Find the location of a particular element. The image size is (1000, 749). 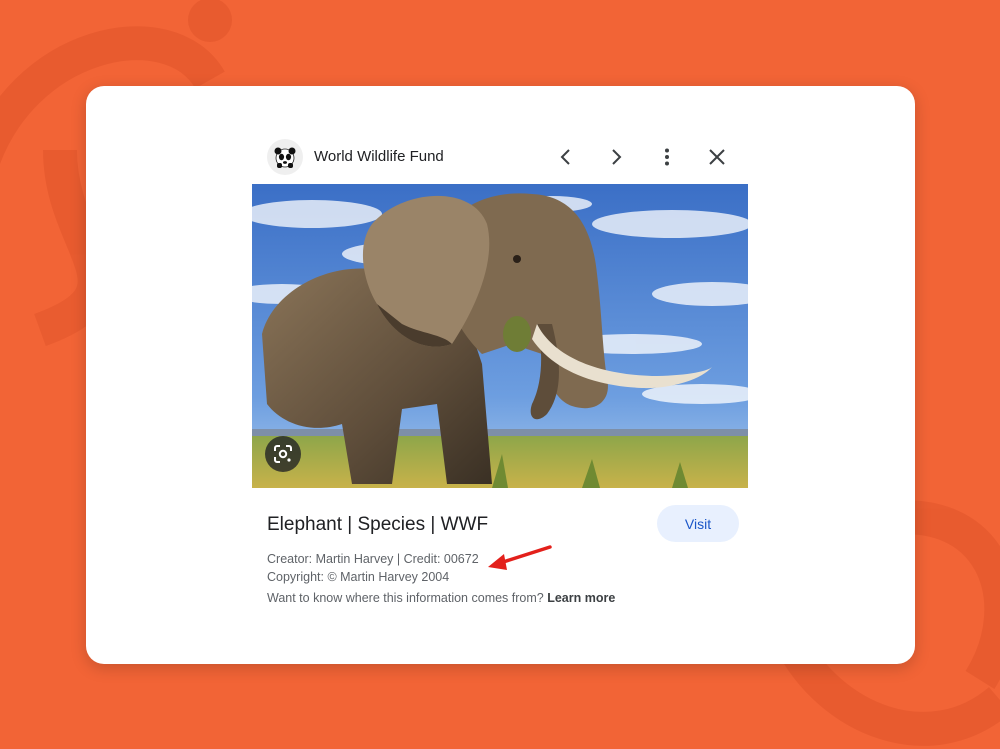

learn-more-link: Learn more is located at coordinates (581, 598).